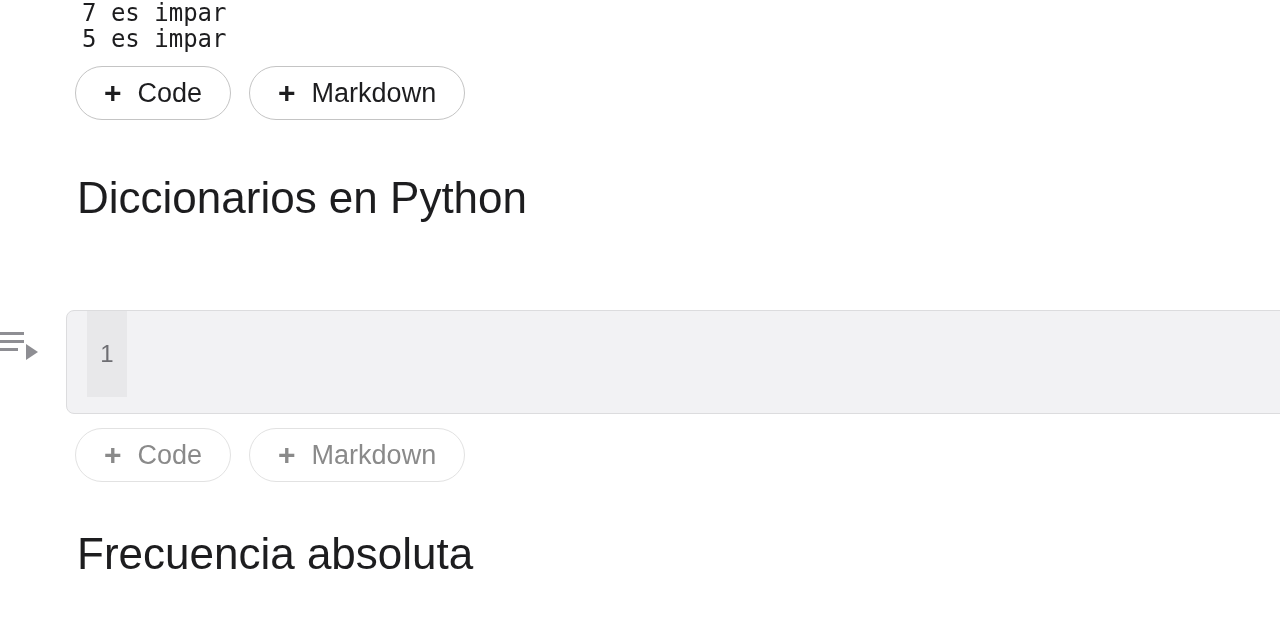  Describe the element at coordinates (154, 39) in the screenshot. I see `output-line: 5 es impar` at that location.